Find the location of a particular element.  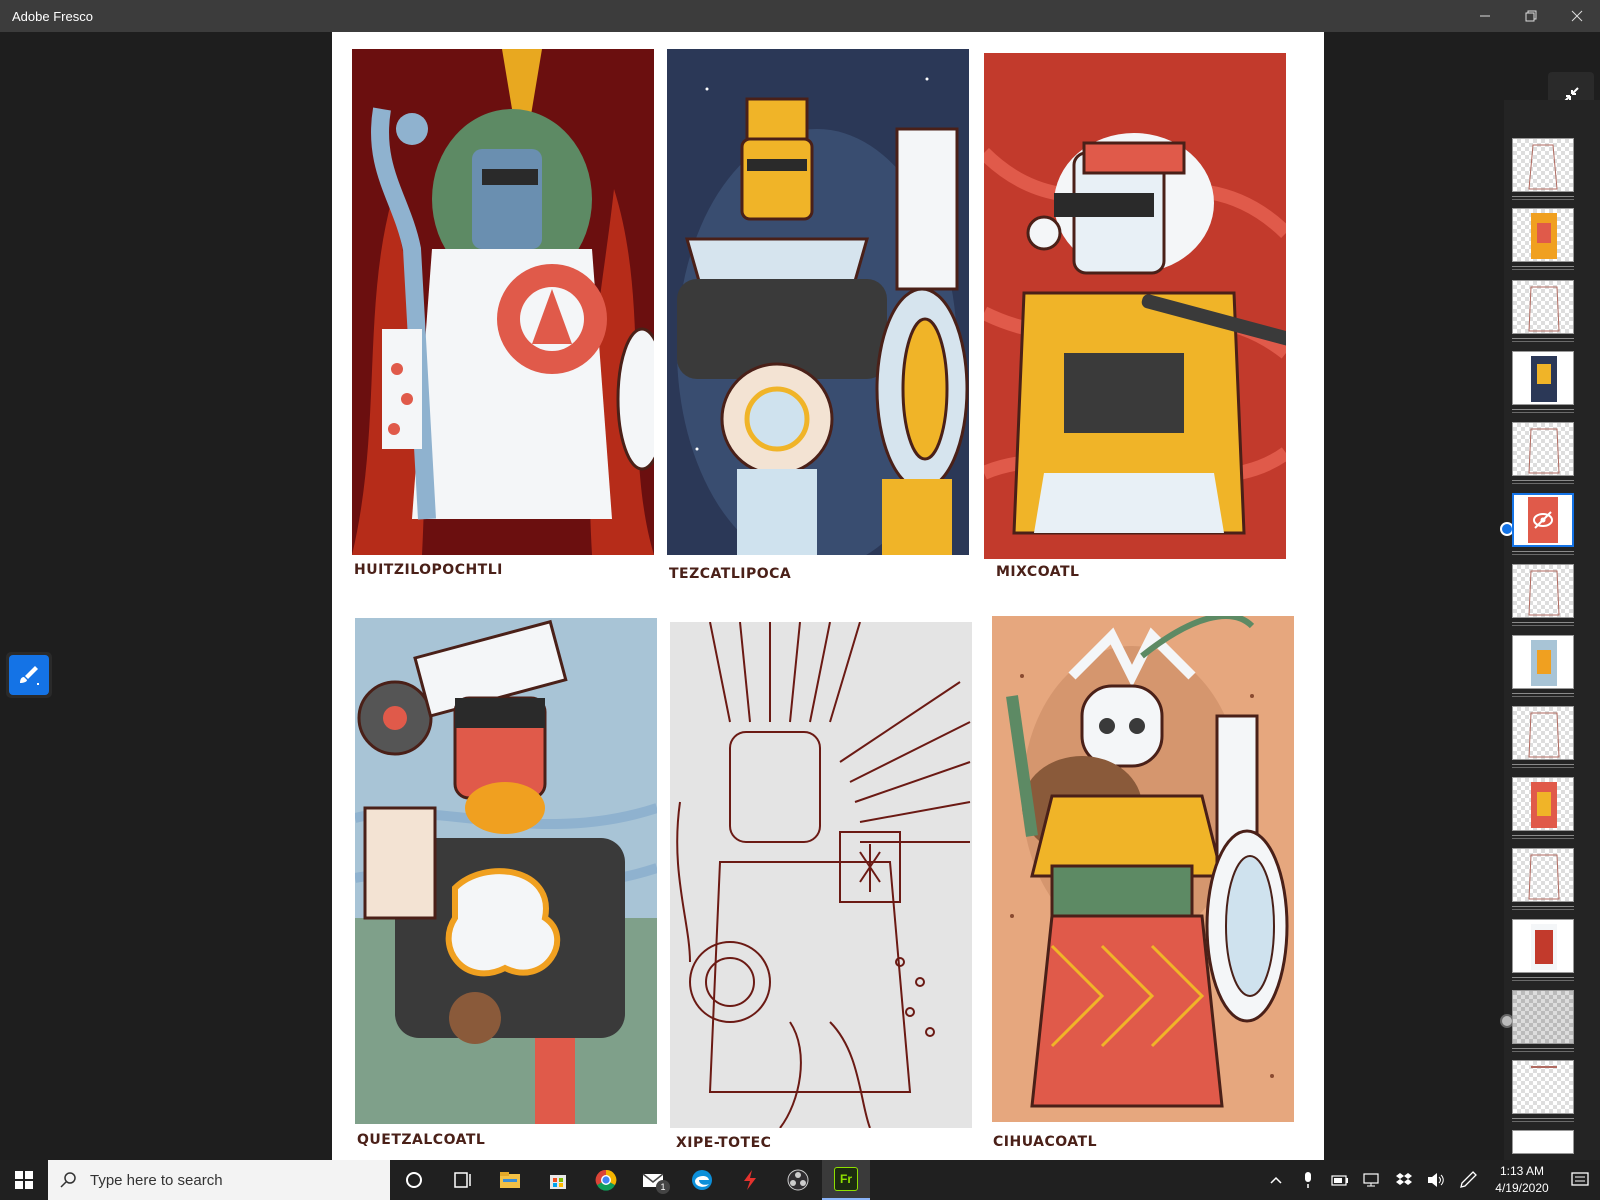

notification-icon is located at coordinates (1580, 1179).